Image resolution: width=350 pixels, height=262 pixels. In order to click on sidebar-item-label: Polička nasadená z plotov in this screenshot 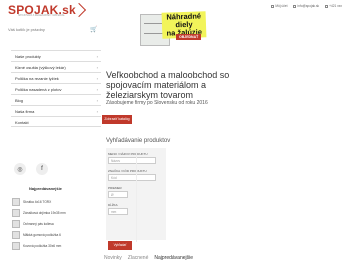, I will do `click(38, 89)`.